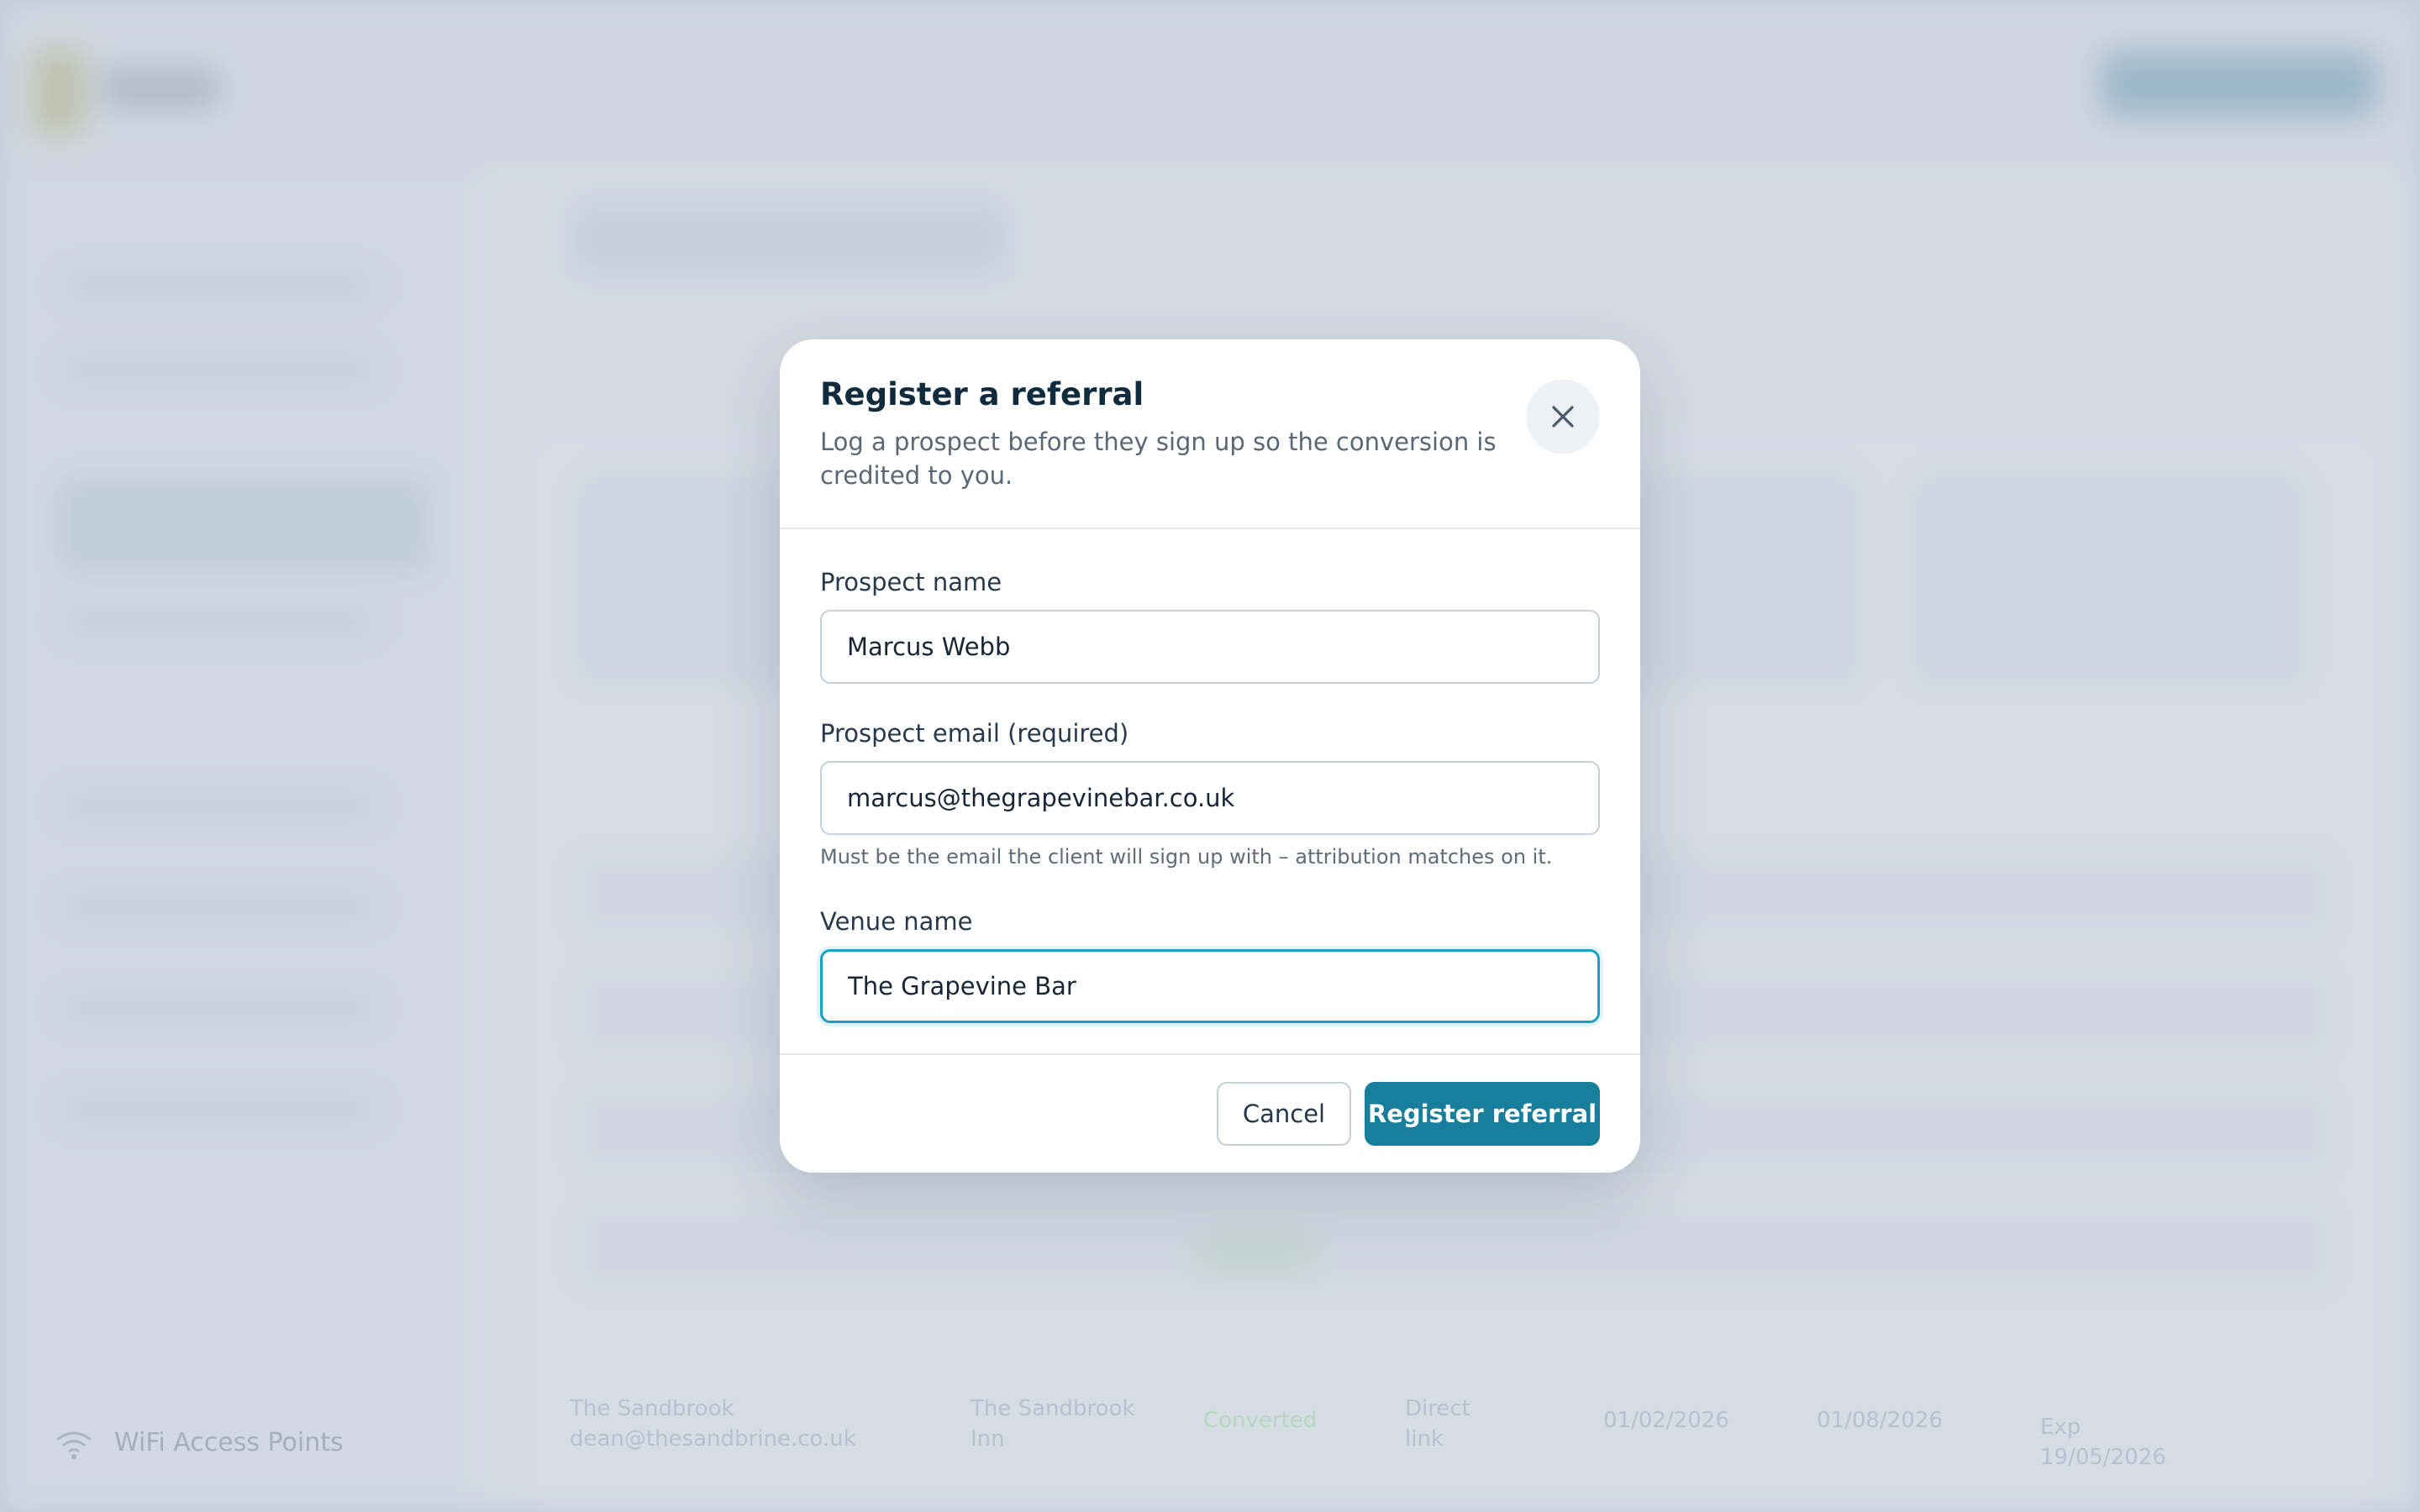 This screenshot has height=1512, width=2420. I want to click on close-icon, so click(1563, 417).